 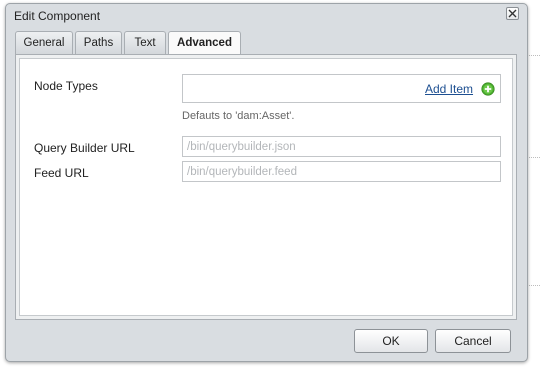 What do you see at coordinates (66, 86) in the screenshot?
I see `node-types-label: Node Types` at bounding box center [66, 86].